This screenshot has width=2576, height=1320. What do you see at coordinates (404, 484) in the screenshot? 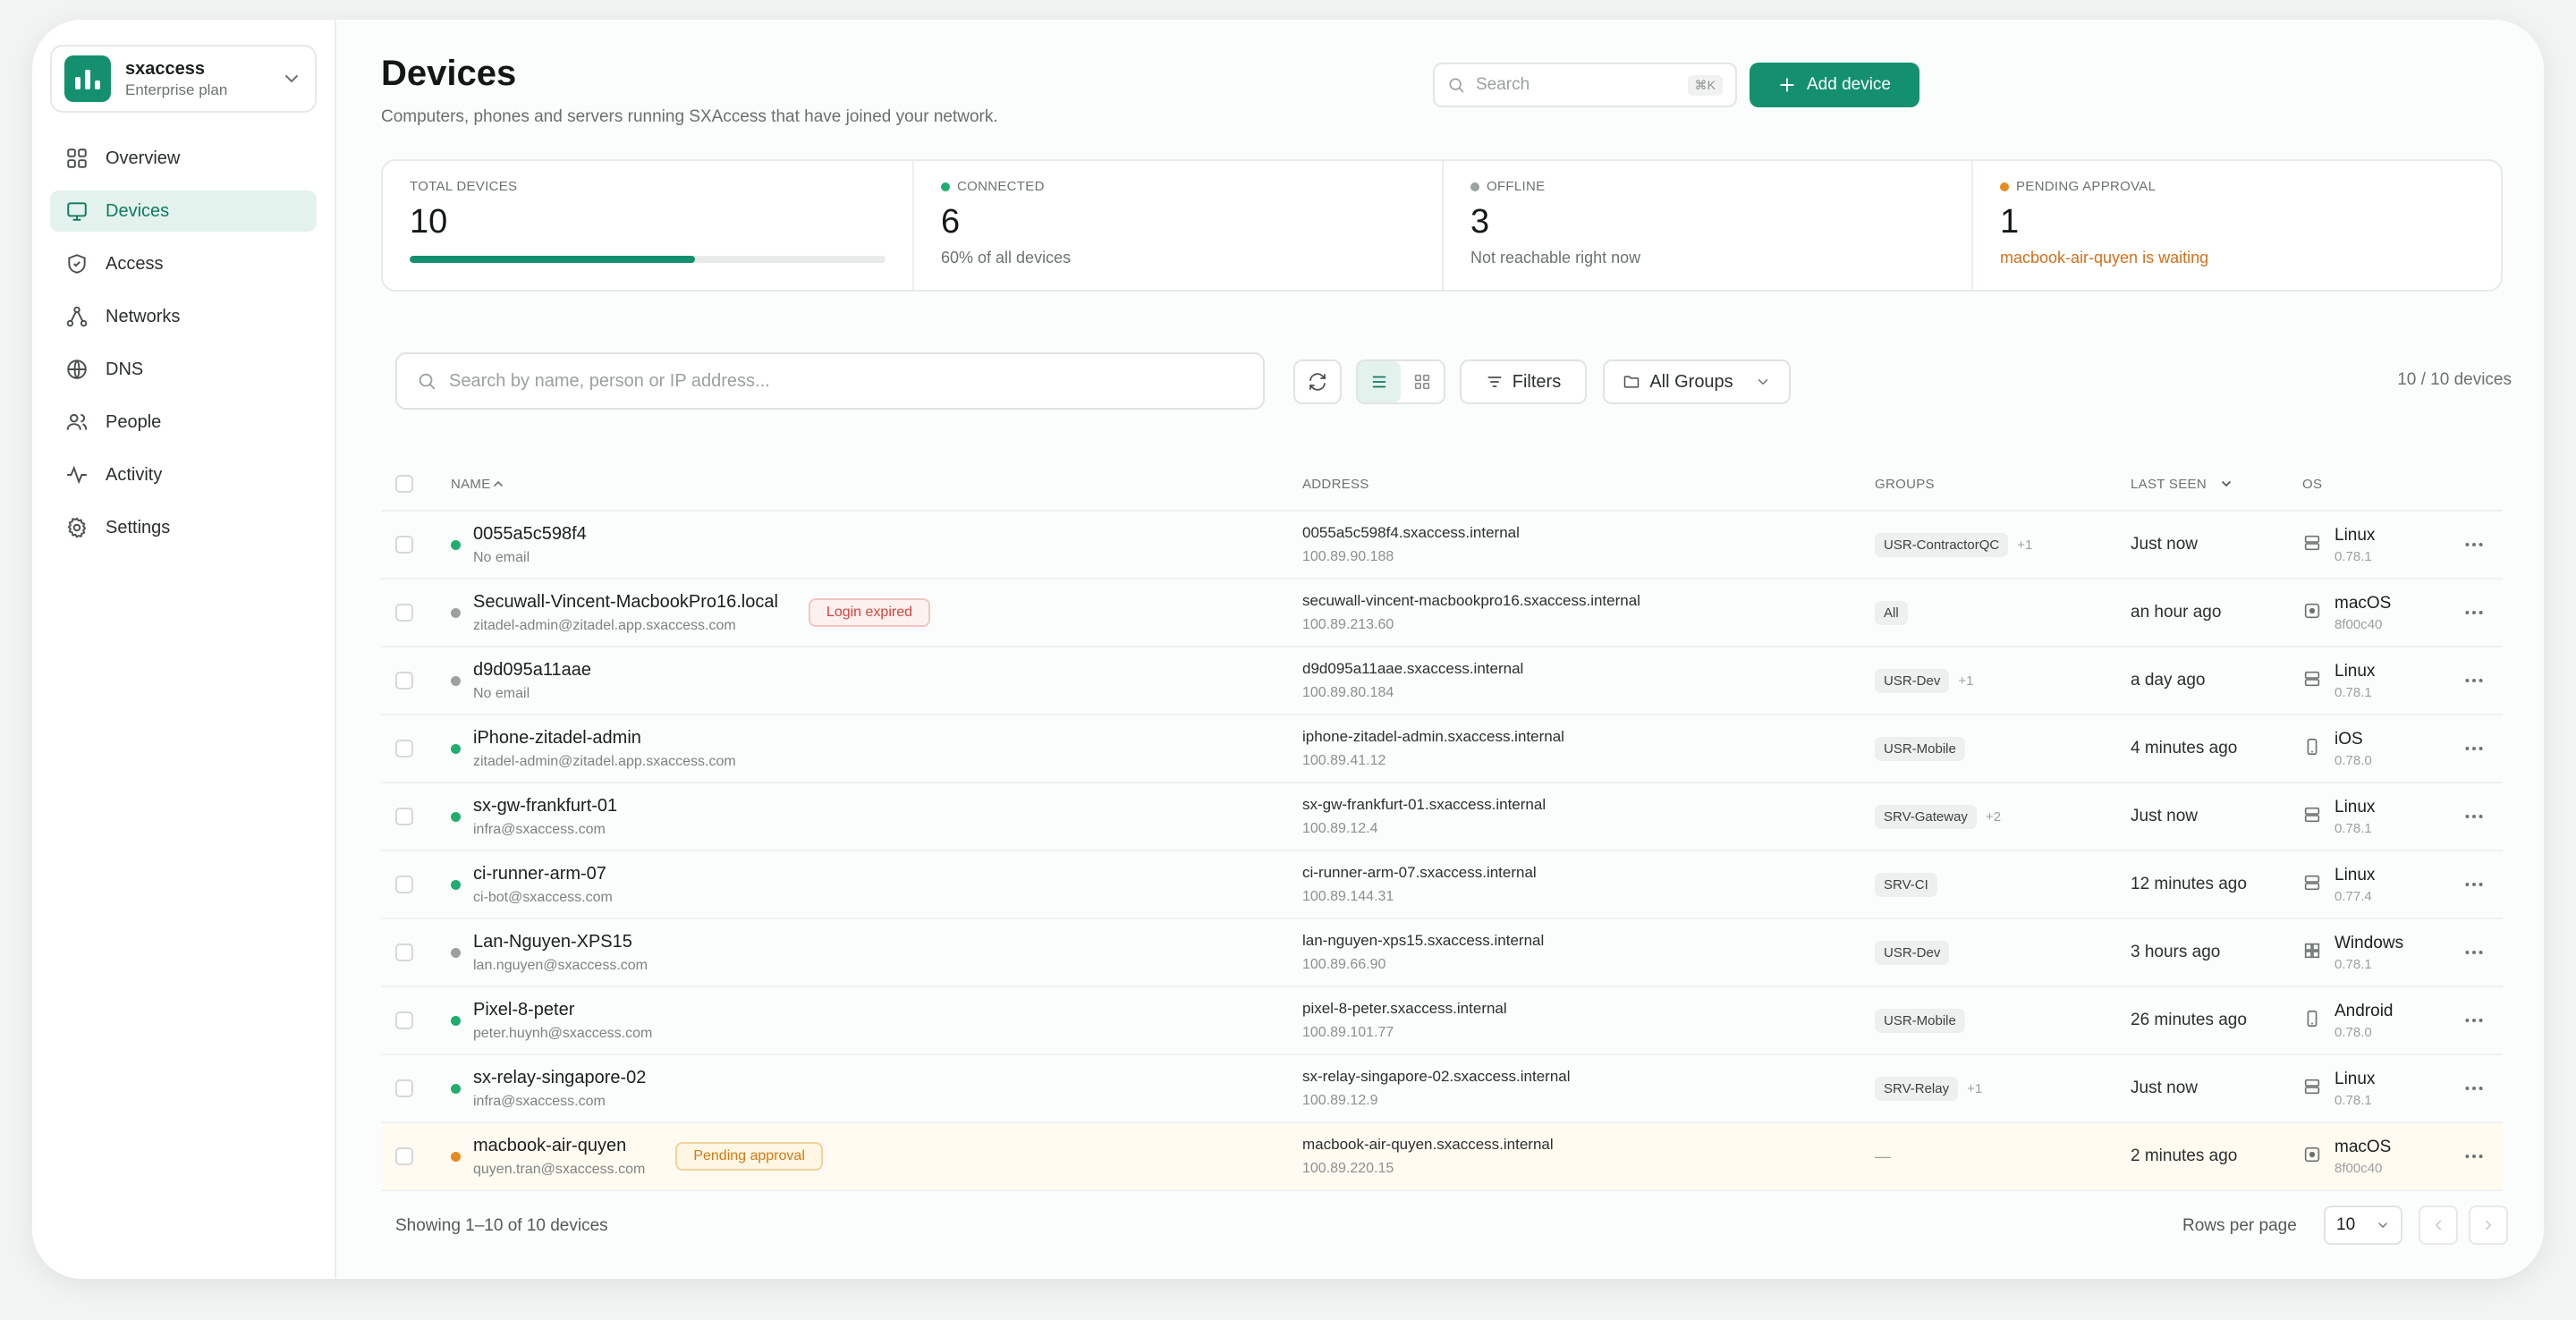
I see `select-all-checkbox` at bounding box center [404, 484].